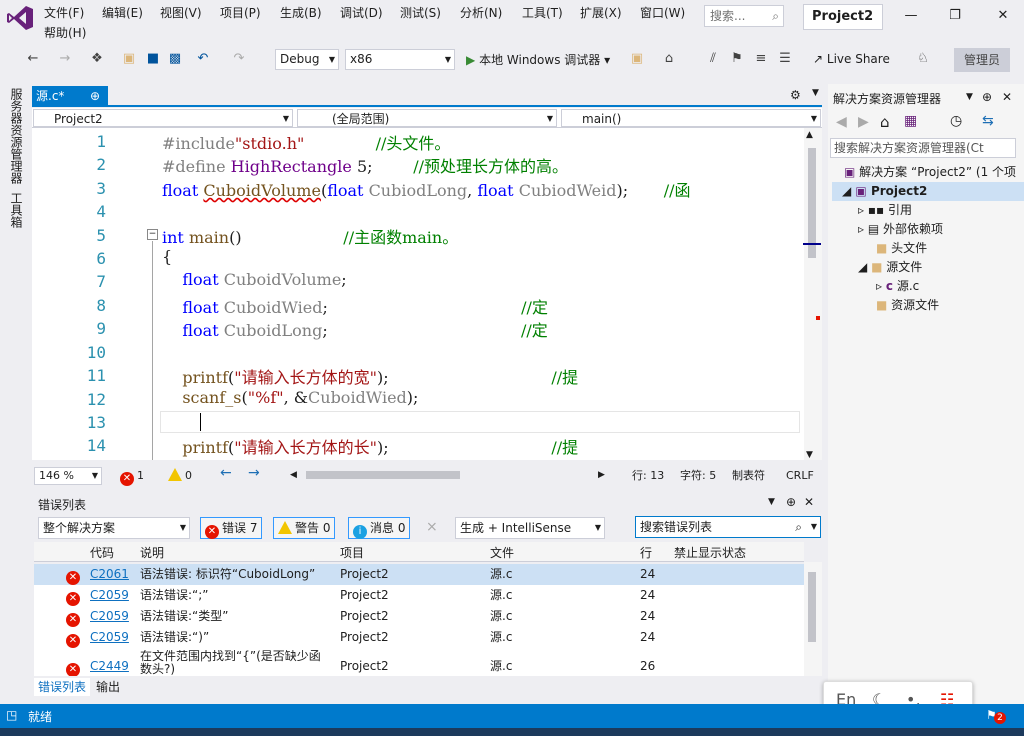  Describe the element at coordinates (231, 528) in the screenshot. I see `errors-filter-button: ✕ 错误 7` at that location.